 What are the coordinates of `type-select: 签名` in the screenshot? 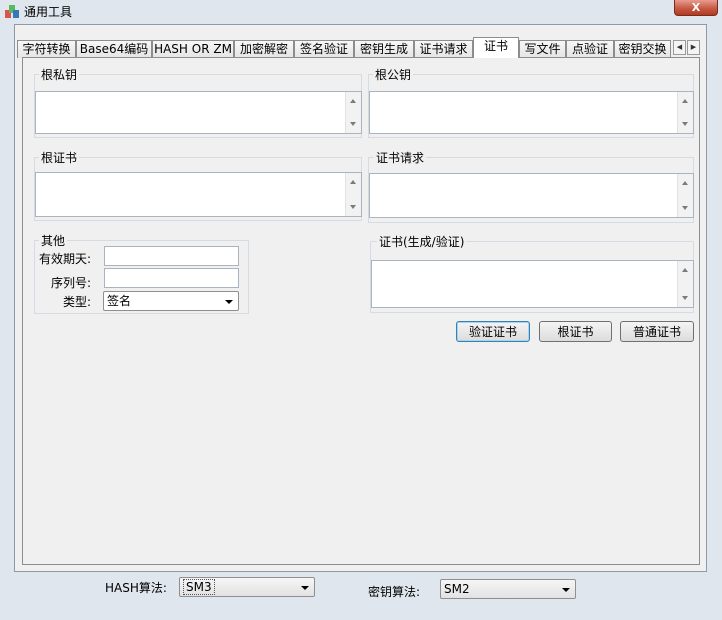 It's located at (171, 301).